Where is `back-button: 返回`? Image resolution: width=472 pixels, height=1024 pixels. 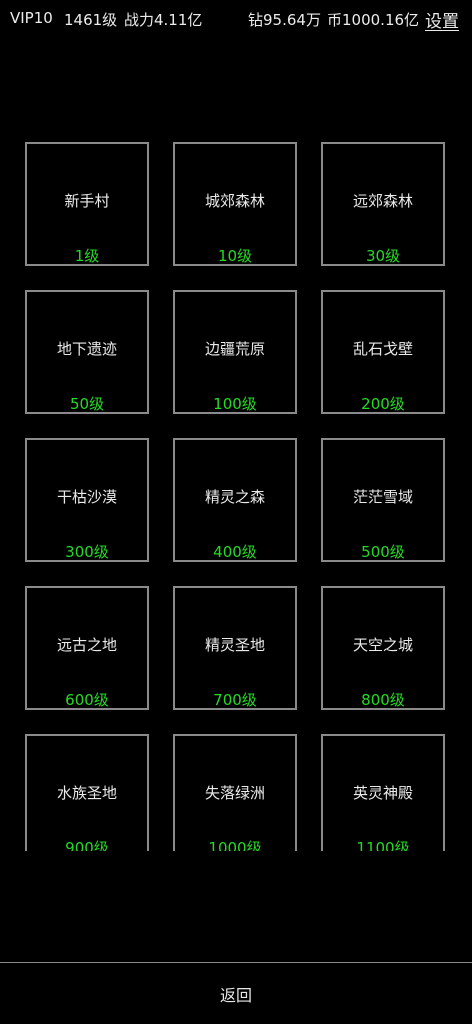 back-button: 返回 is located at coordinates (236, 993).